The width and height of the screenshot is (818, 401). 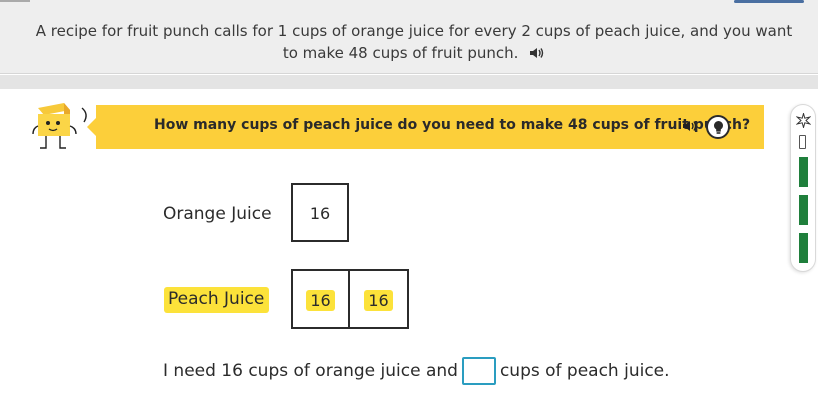 What do you see at coordinates (769, 1) in the screenshot?
I see `top-button-edge` at bounding box center [769, 1].